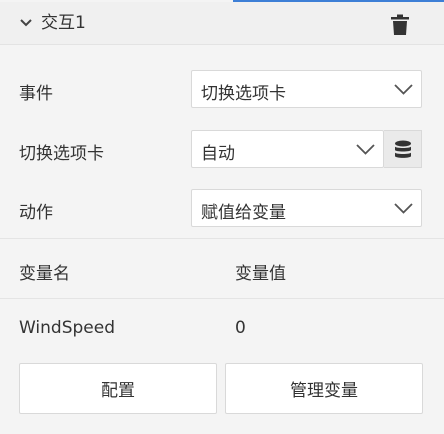  What do you see at coordinates (44, 274) in the screenshot?
I see `variable-name-header: 变量名` at bounding box center [44, 274].